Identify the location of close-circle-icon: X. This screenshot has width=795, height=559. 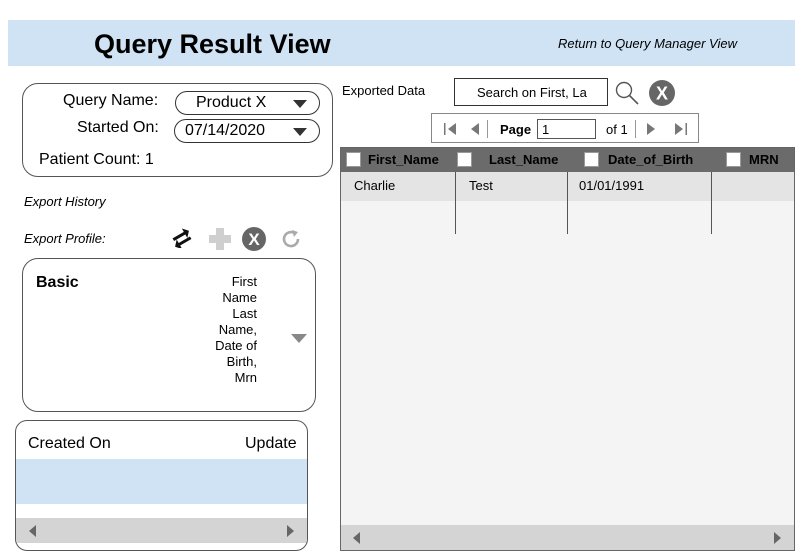
(254, 239).